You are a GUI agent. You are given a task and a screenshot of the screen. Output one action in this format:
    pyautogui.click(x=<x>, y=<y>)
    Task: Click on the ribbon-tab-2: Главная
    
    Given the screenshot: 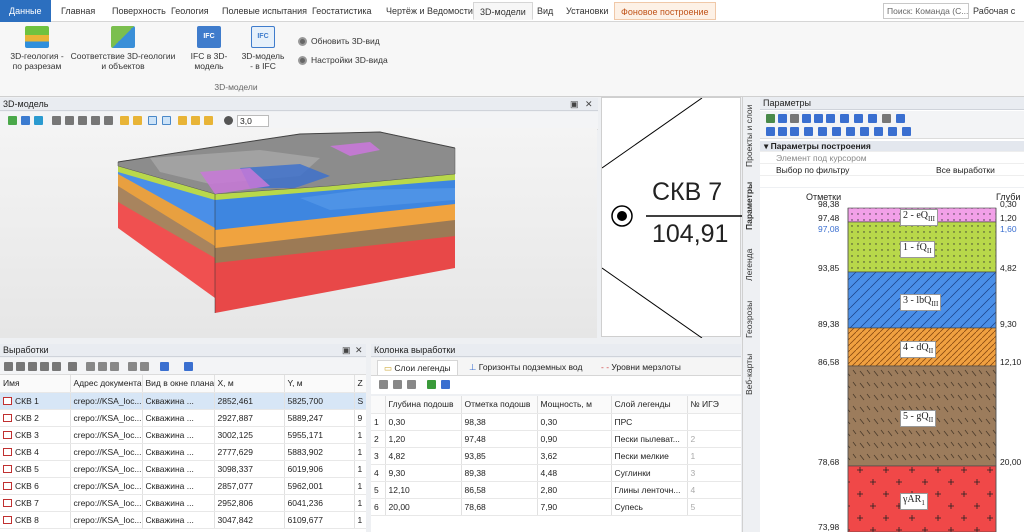 What is the action you would take?
    pyautogui.click(x=78, y=11)
    